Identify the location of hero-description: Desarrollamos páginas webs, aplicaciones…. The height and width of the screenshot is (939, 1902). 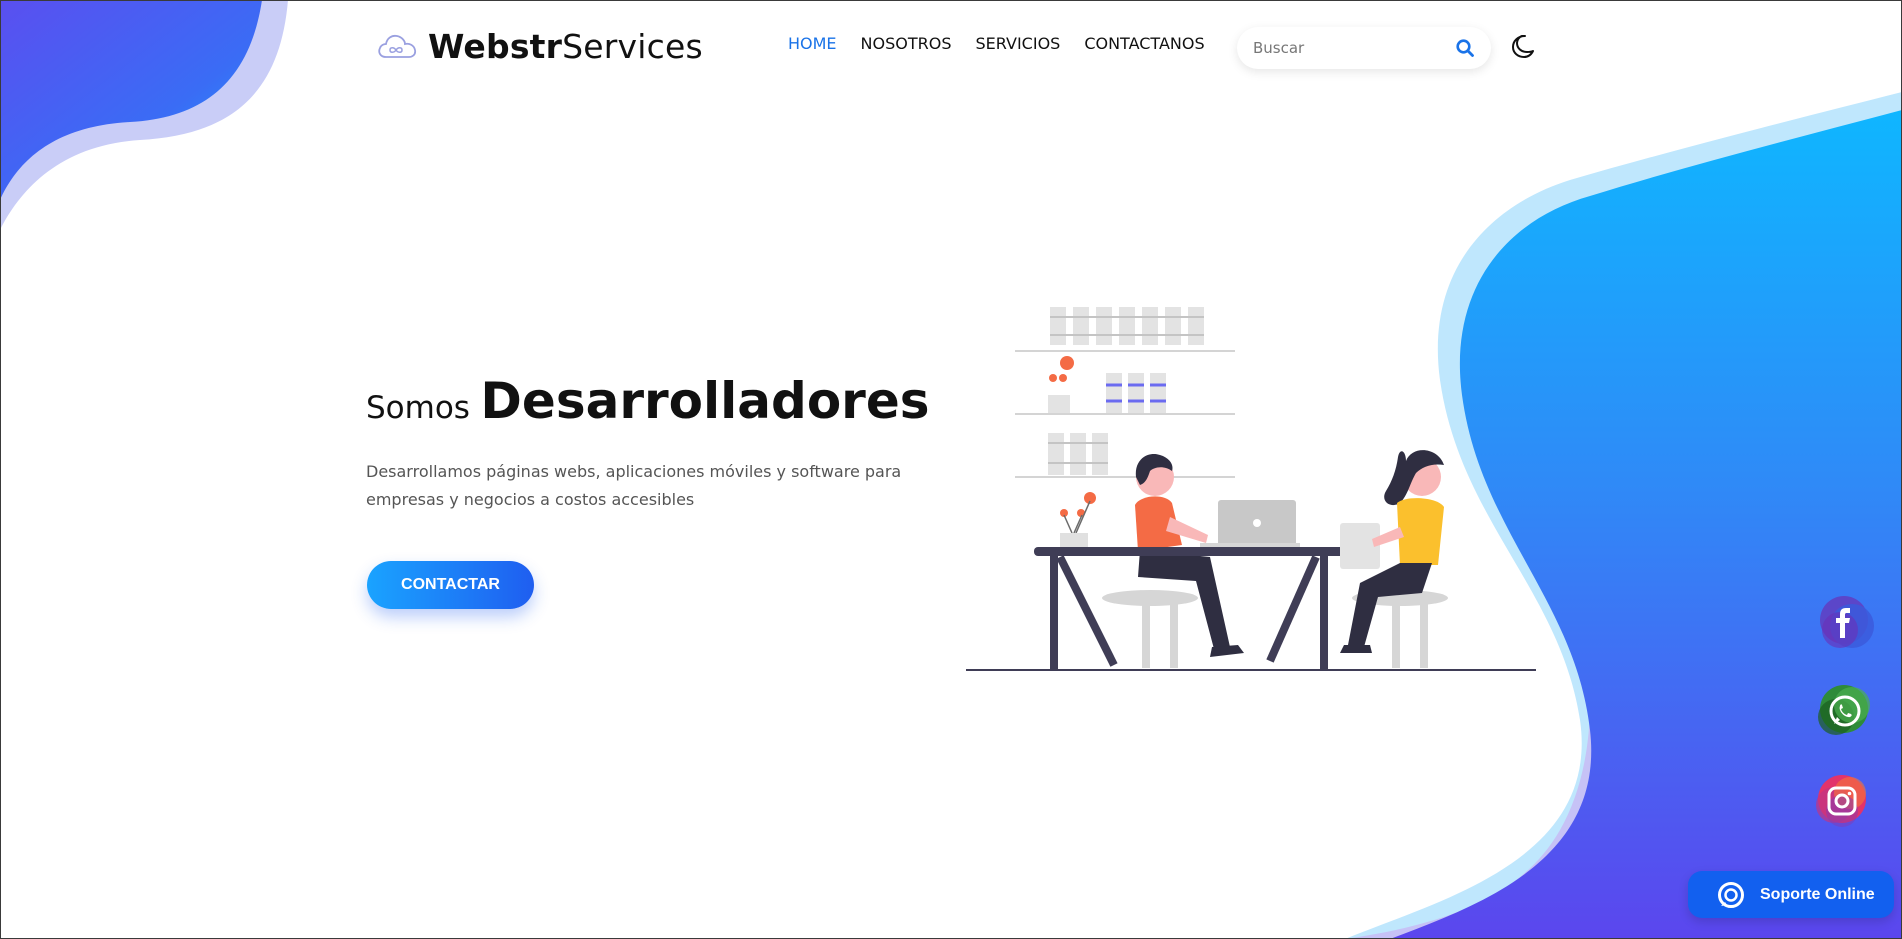
(634, 485).